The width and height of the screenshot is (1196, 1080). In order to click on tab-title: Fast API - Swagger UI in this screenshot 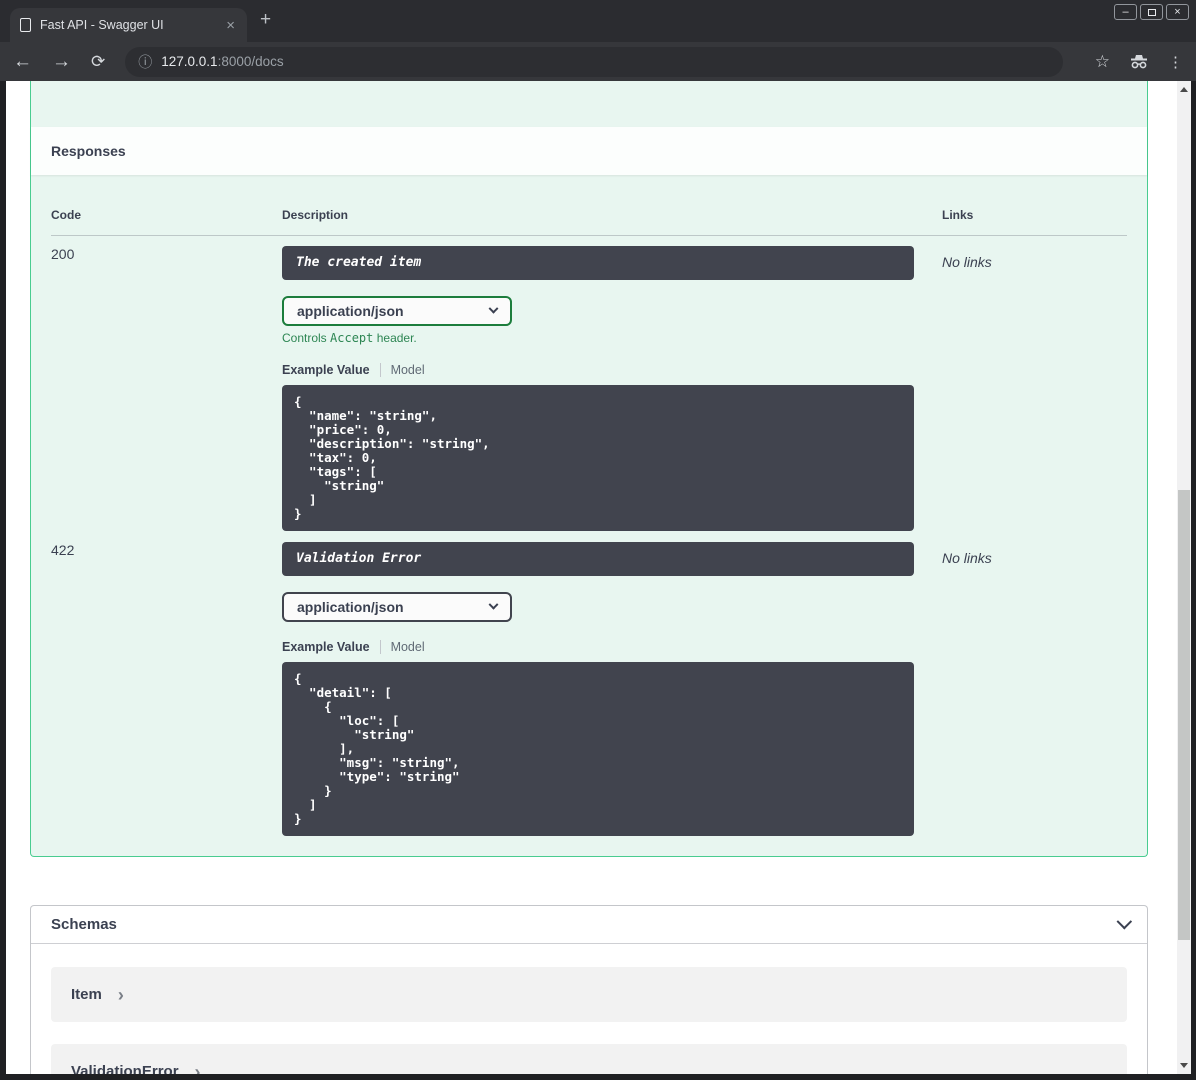, I will do `click(102, 25)`.